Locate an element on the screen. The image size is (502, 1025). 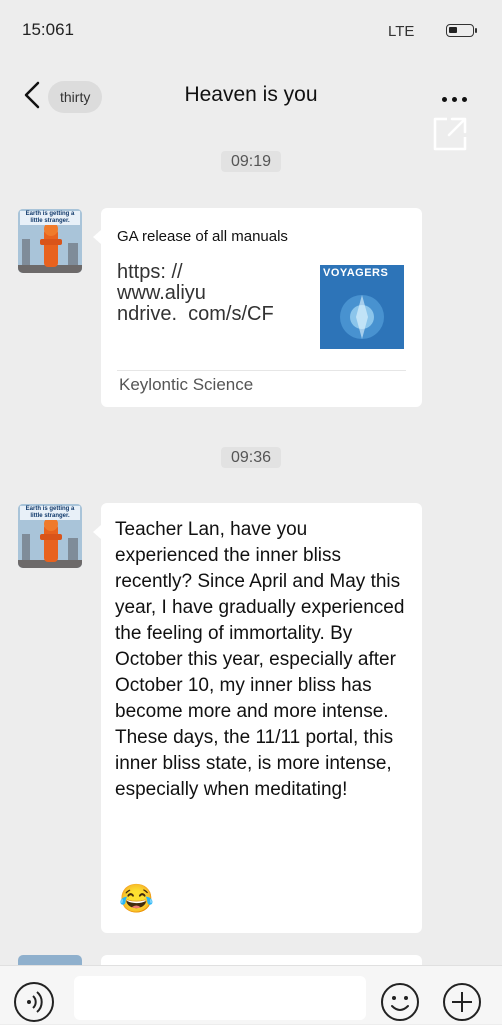
message-timestamp: 09:19 is located at coordinates (251, 161).